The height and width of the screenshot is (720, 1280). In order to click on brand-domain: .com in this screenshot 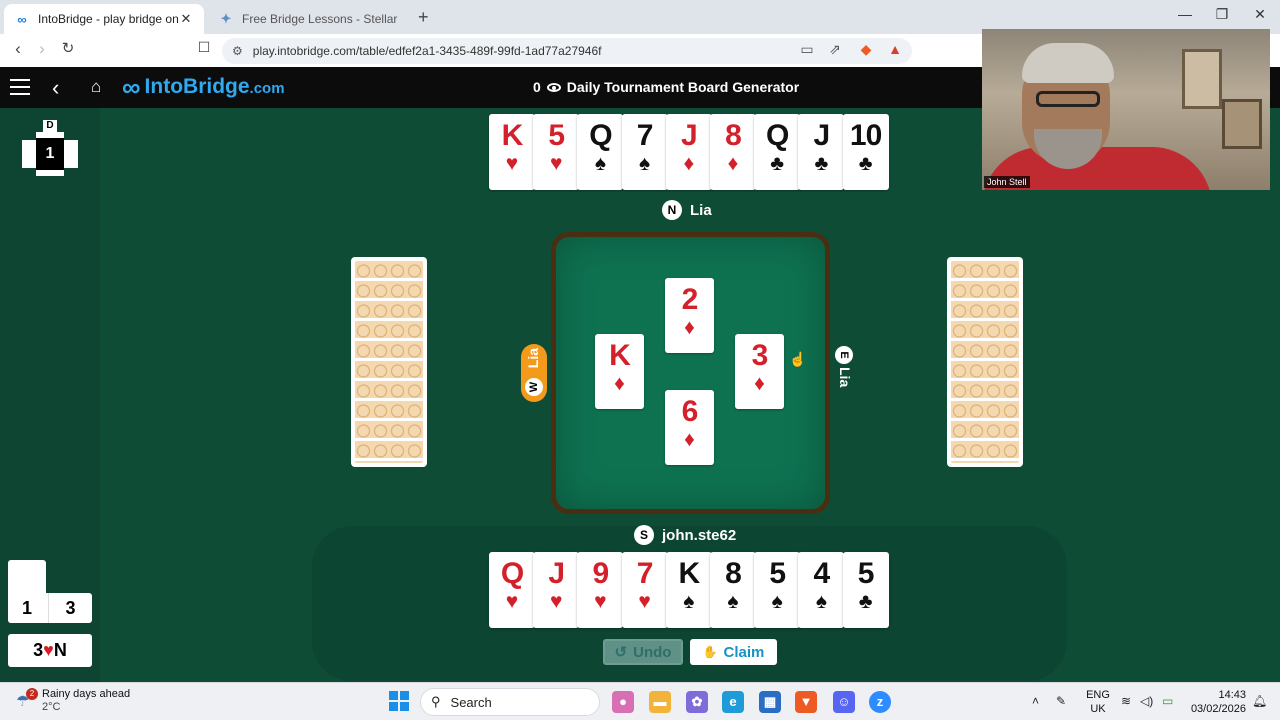, I will do `click(267, 88)`.